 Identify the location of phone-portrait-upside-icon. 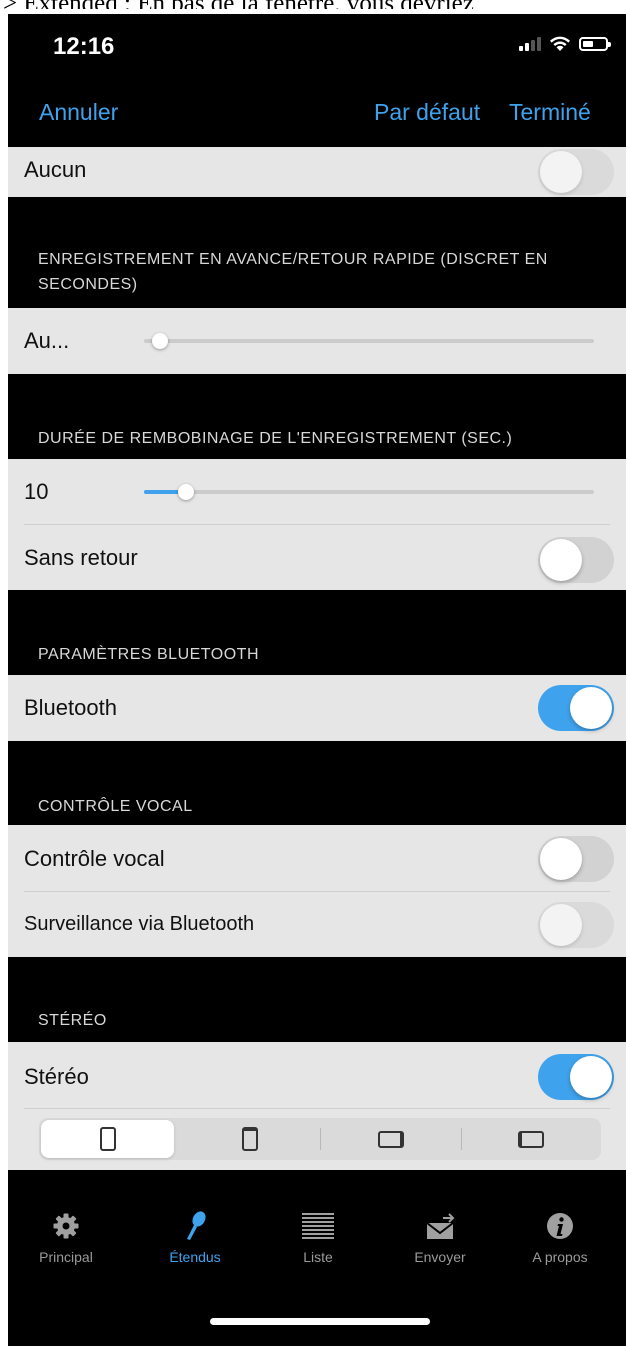
(250, 1139).